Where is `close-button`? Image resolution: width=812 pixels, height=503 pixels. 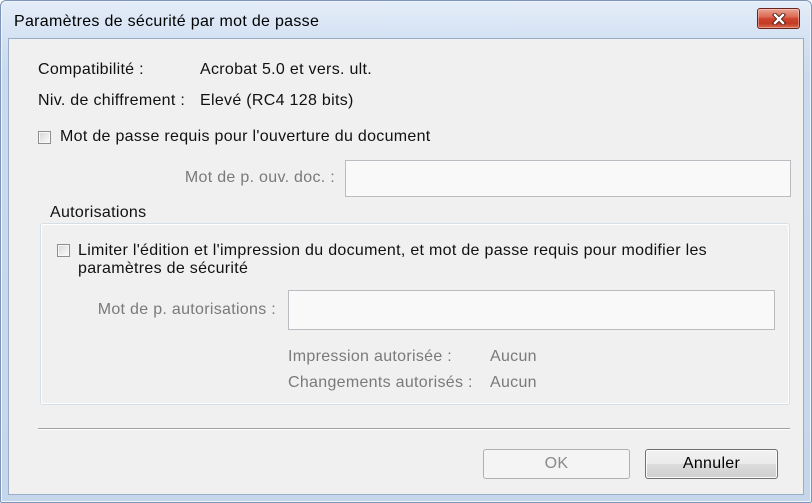 close-button is located at coordinates (778, 18).